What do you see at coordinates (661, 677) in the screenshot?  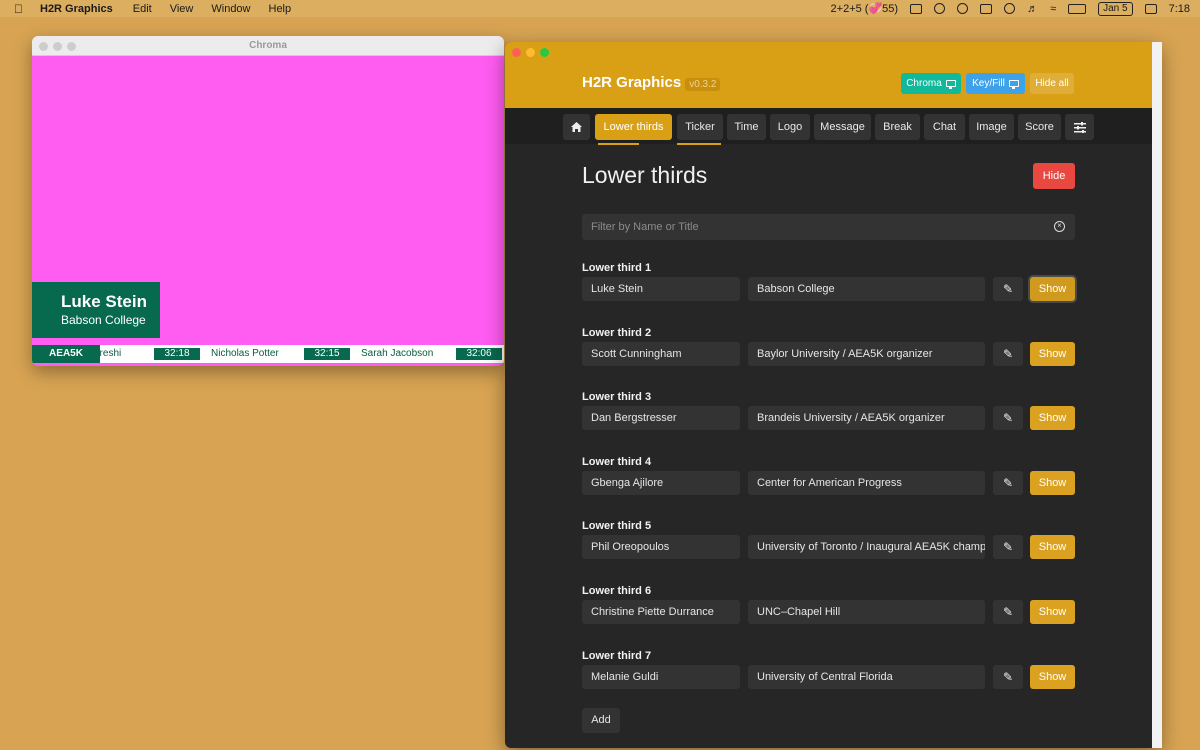 I see `name-field: Melanie Guldi` at bounding box center [661, 677].